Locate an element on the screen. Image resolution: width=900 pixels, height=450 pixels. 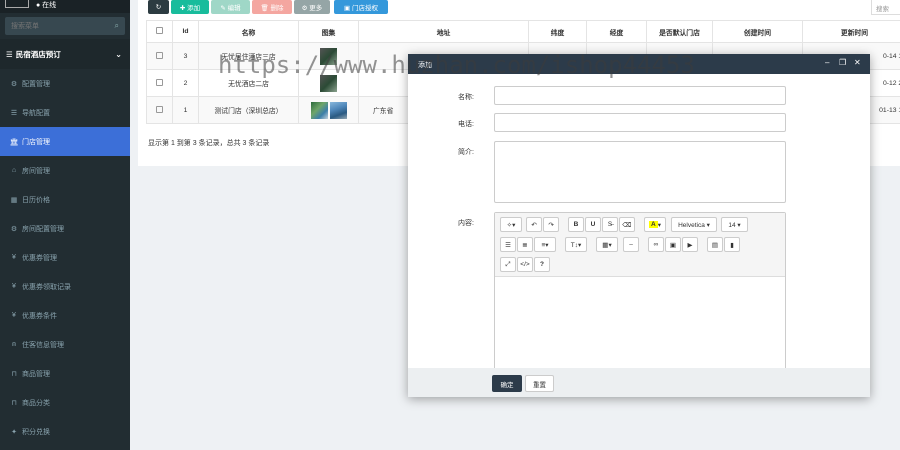
sidebar-item-label: 日历价格 is located at coordinates (36, 200).